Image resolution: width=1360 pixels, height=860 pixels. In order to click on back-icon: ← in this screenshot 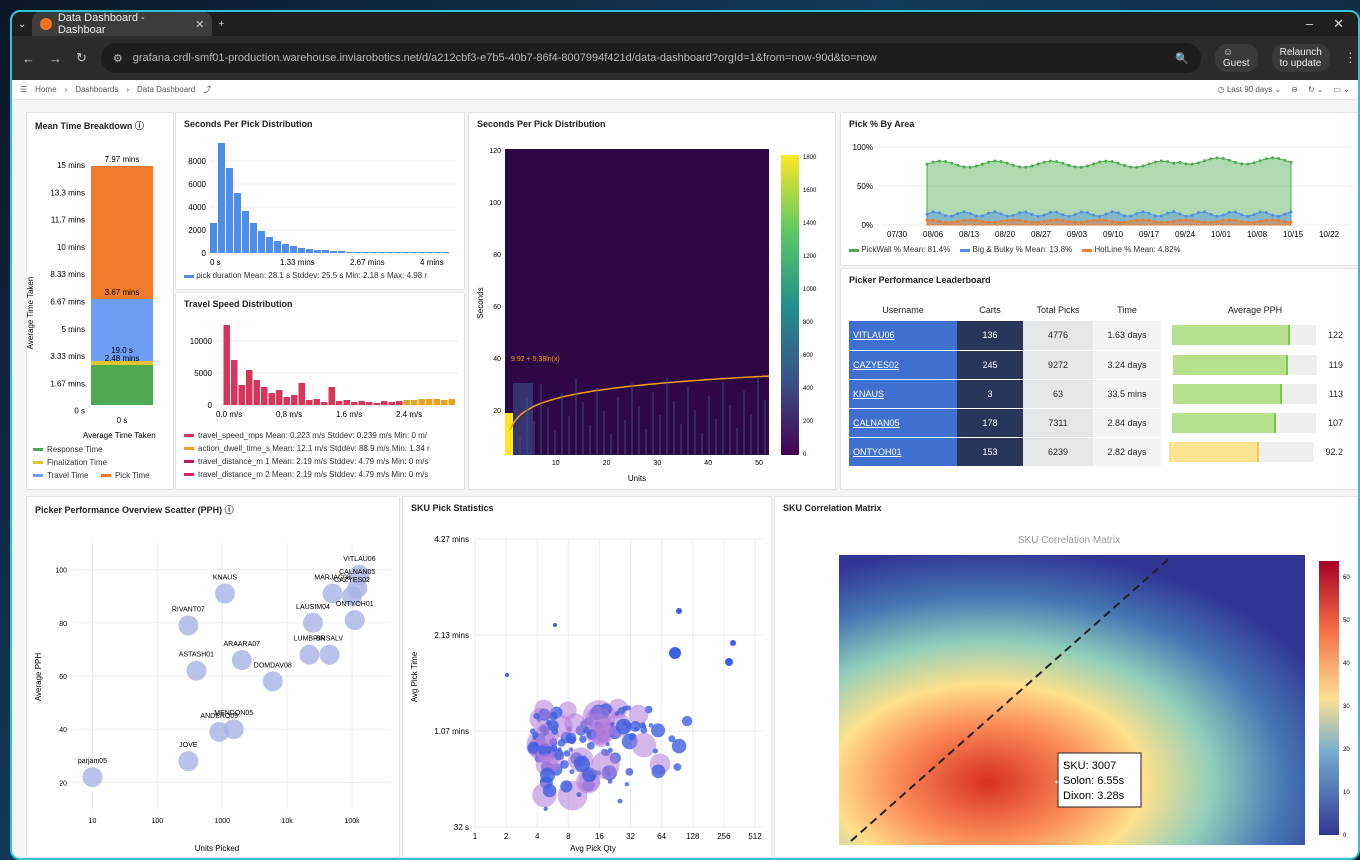, I will do `click(28, 58)`.